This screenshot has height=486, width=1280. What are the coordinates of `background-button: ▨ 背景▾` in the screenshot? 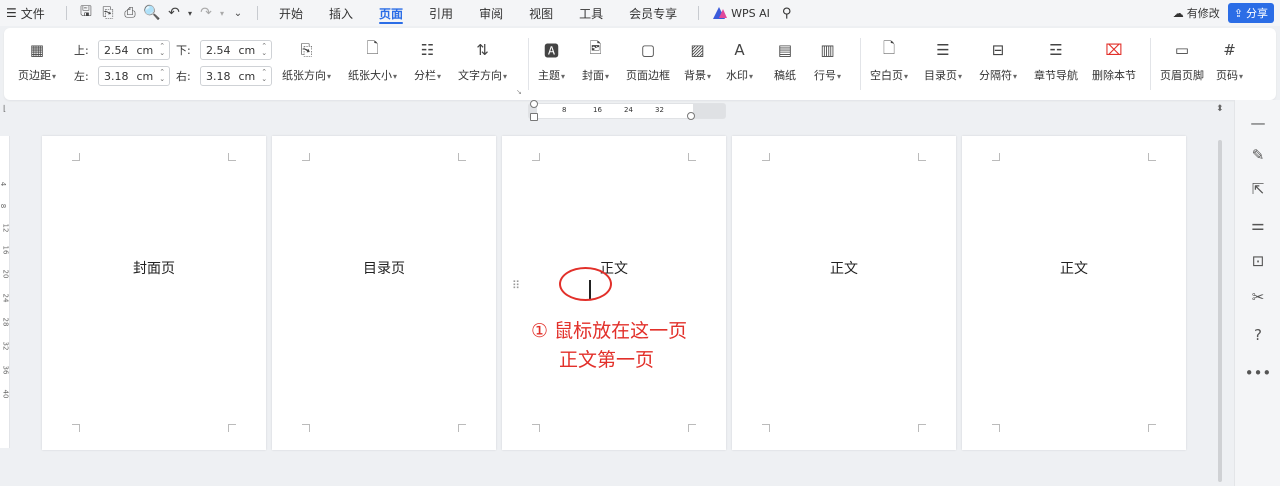 It's located at (697, 61).